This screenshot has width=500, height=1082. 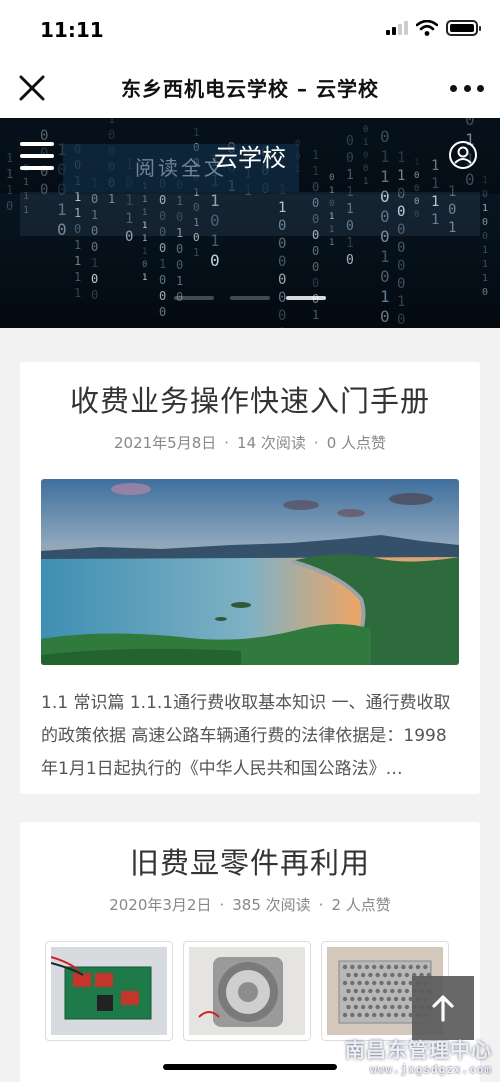 What do you see at coordinates (397, 28) in the screenshot?
I see `cellular-signal-icon` at bounding box center [397, 28].